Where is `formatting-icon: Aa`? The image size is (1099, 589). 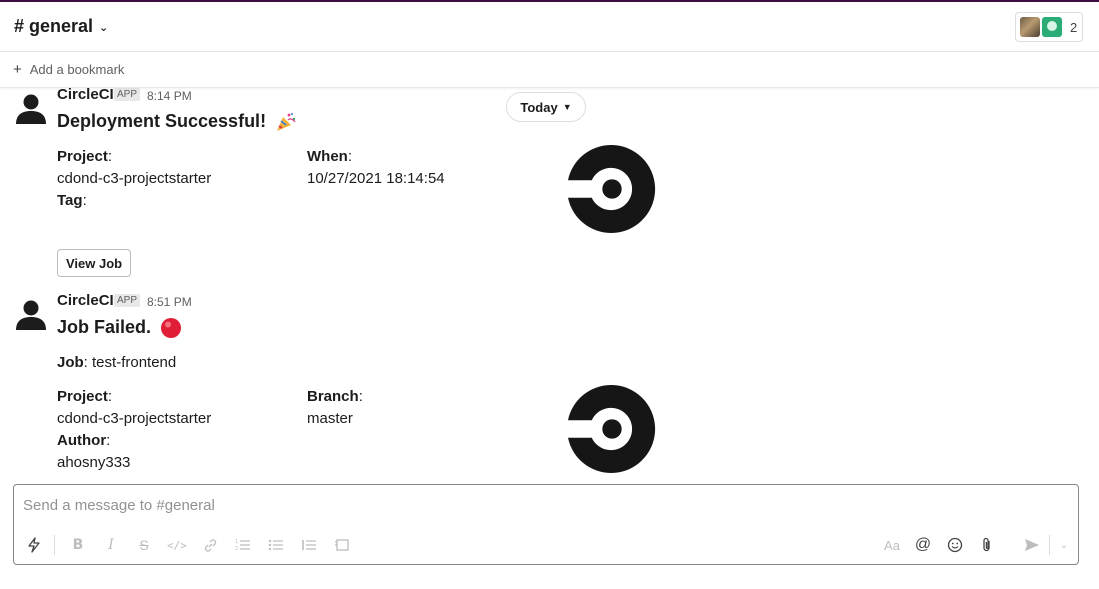 formatting-icon: Aa is located at coordinates (892, 545).